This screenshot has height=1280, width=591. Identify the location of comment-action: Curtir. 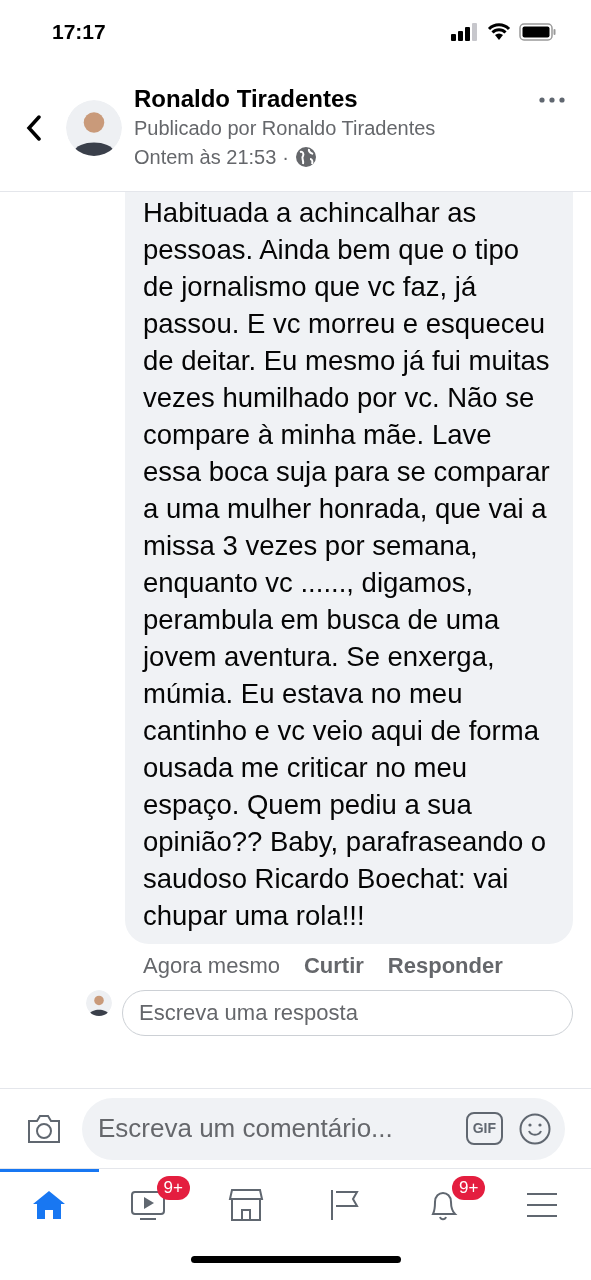
(333, 965).